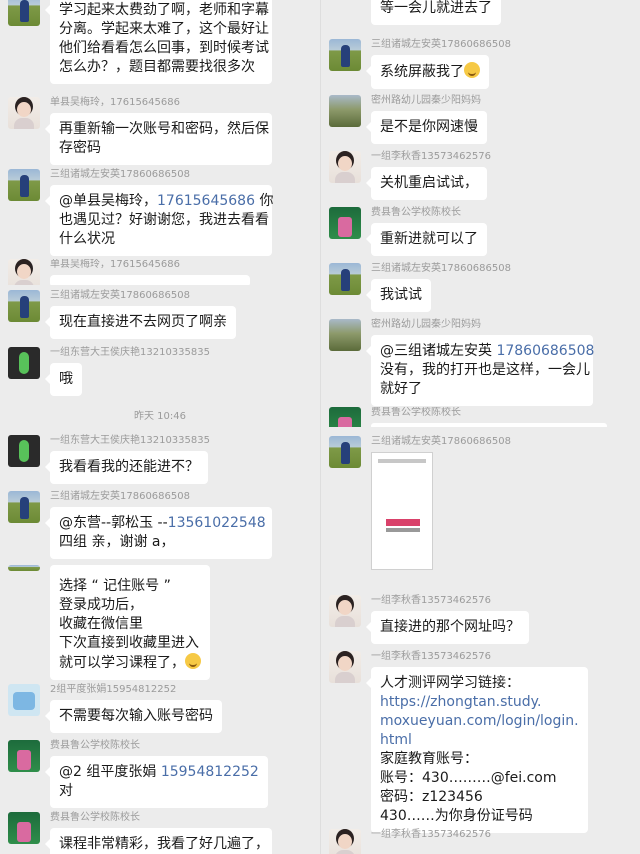  What do you see at coordinates (210, 772) in the screenshot?
I see `phone-link: 15954812252` at bounding box center [210, 772].